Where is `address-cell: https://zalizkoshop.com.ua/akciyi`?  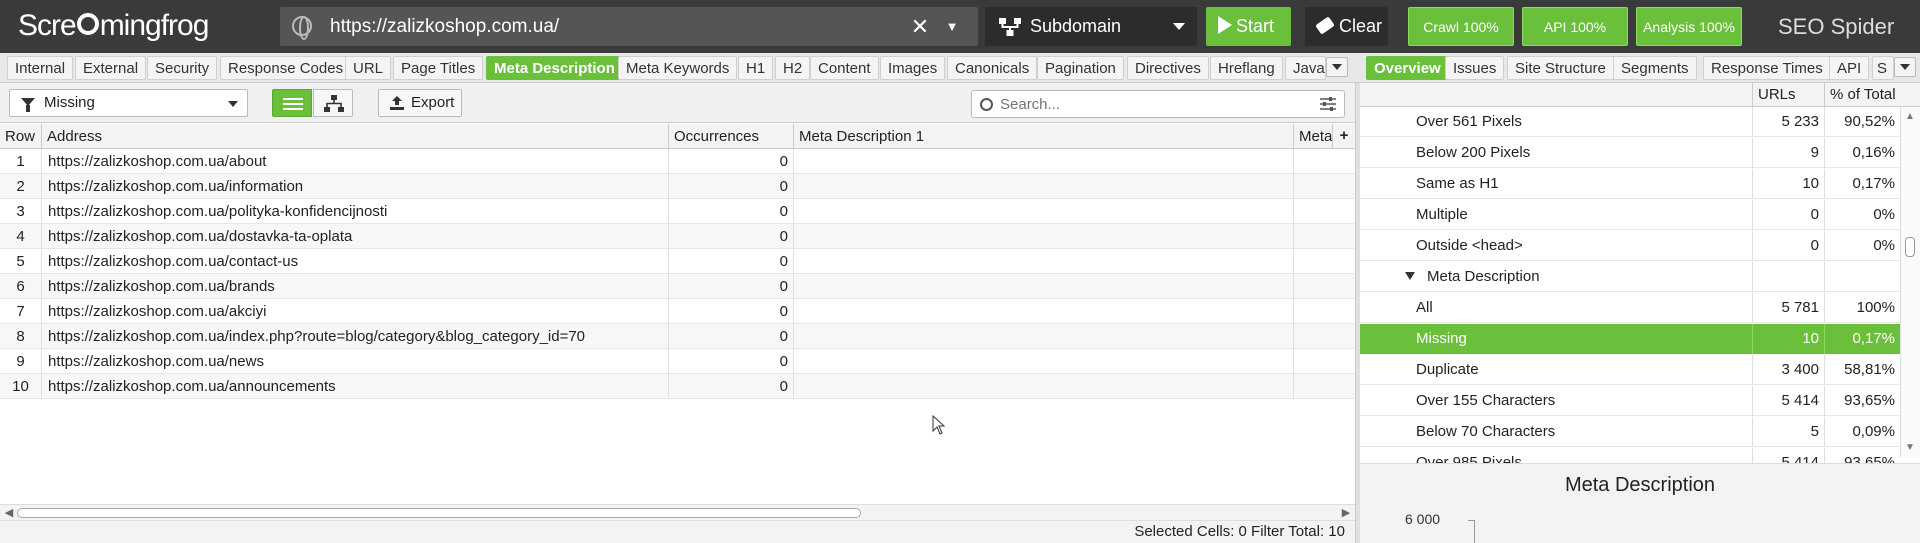 address-cell: https://zalizkoshop.com.ua/akciyi is located at coordinates (355, 311).